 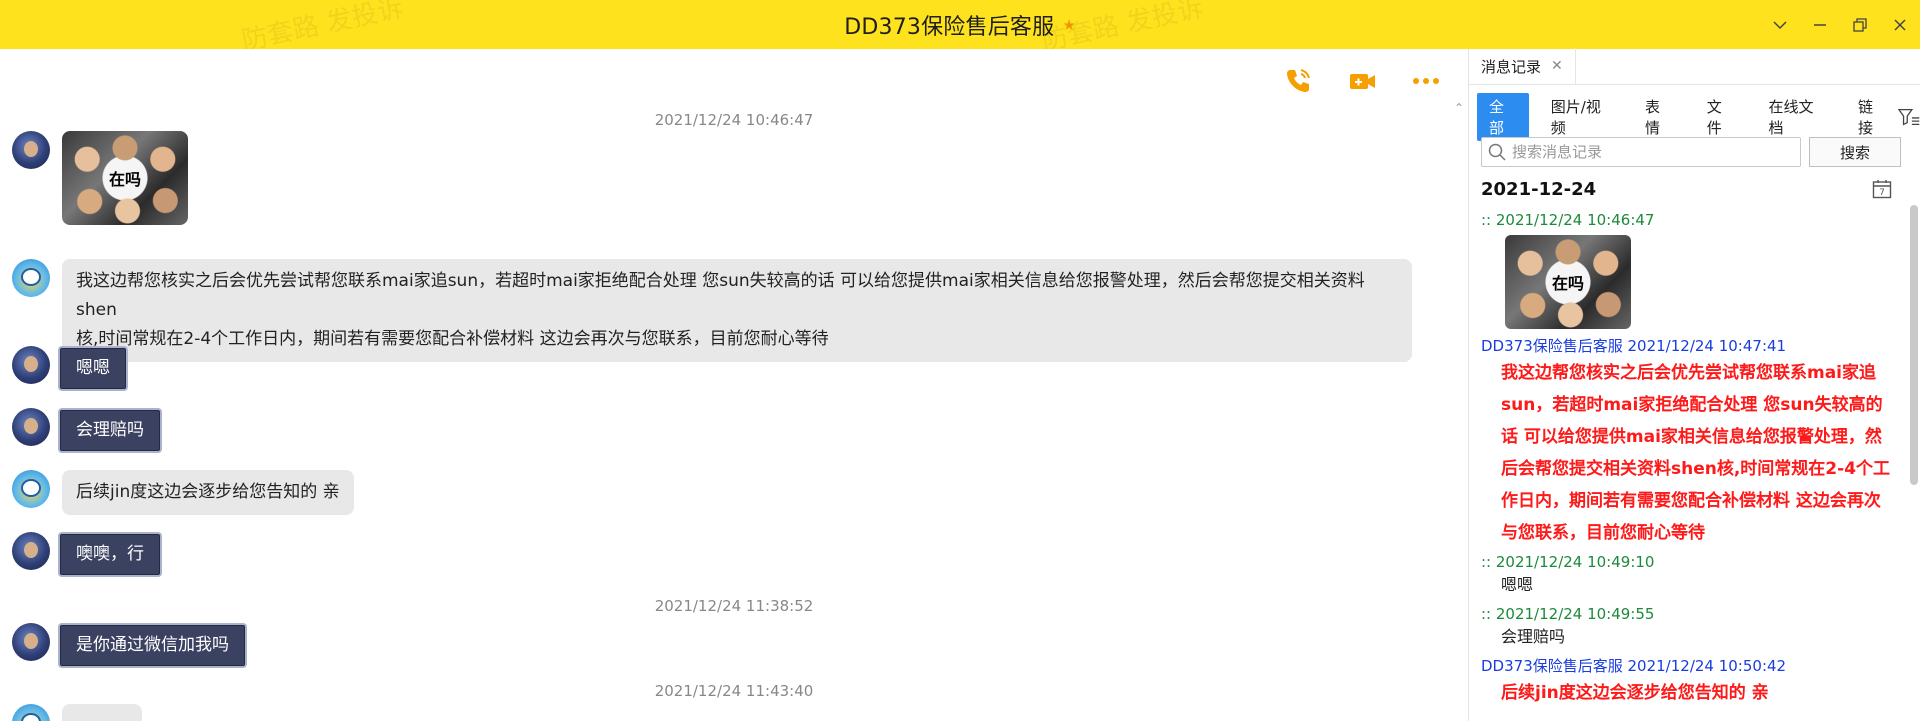 I want to click on search-row: 搜索, so click(x=1691, y=152).